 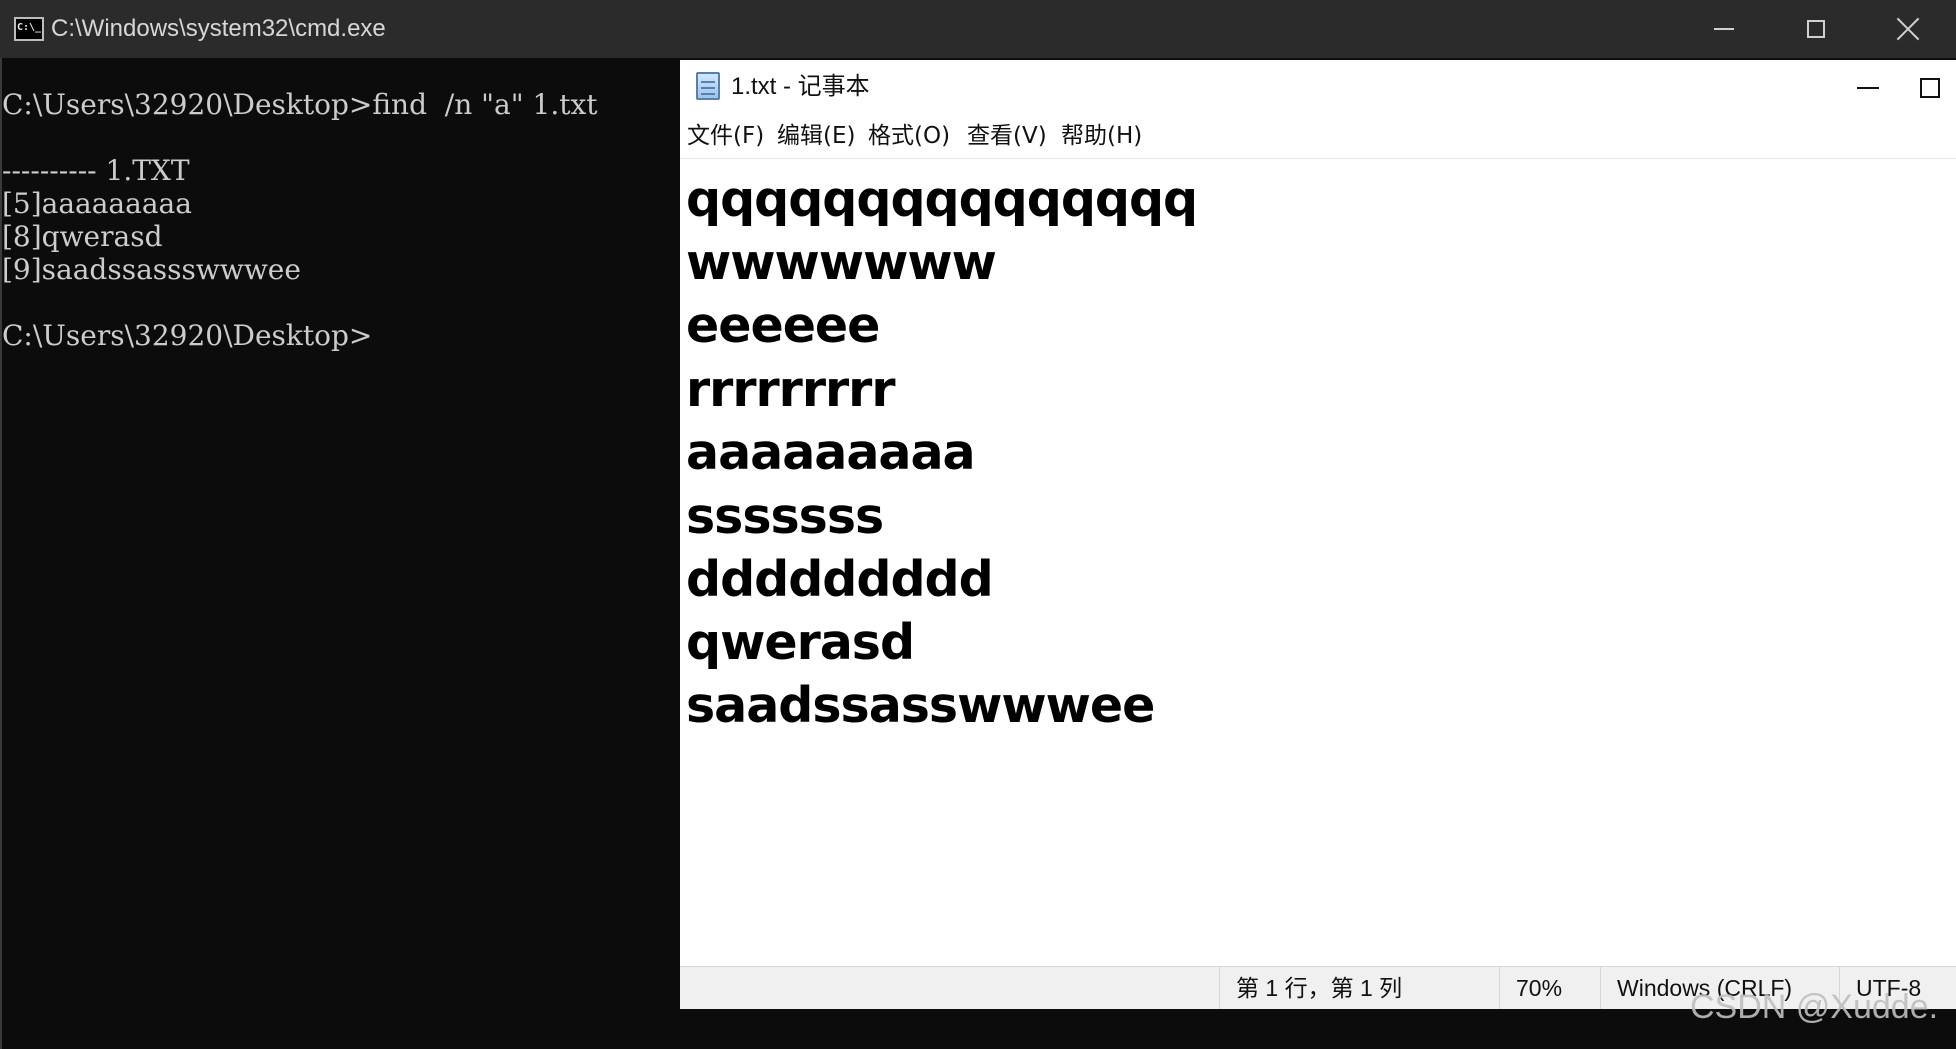 I want to click on text-line: rrrrrrrrr, so click(x=790, y=389).